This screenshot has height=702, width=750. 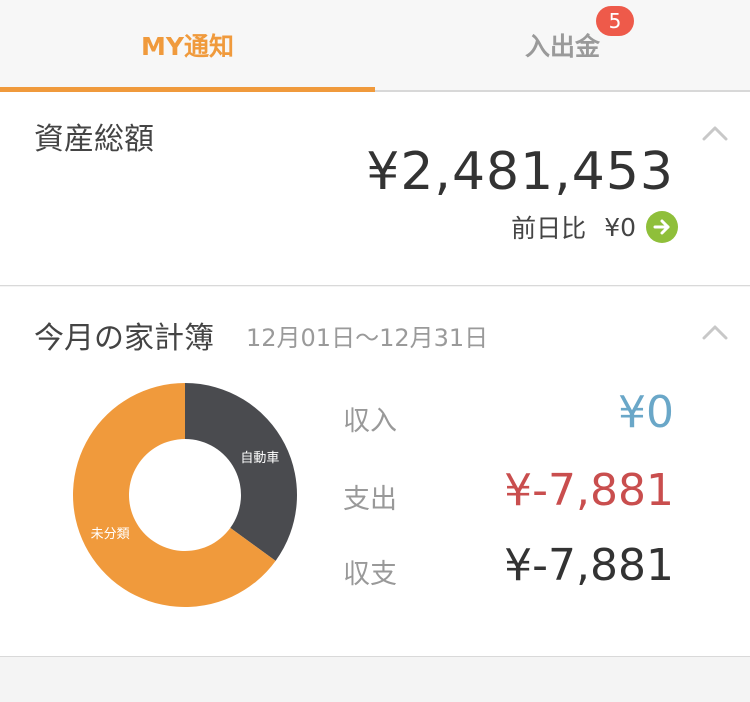 I want to click on tab-deposits-withdrawals: 入出金, so click(x=562, y=45).